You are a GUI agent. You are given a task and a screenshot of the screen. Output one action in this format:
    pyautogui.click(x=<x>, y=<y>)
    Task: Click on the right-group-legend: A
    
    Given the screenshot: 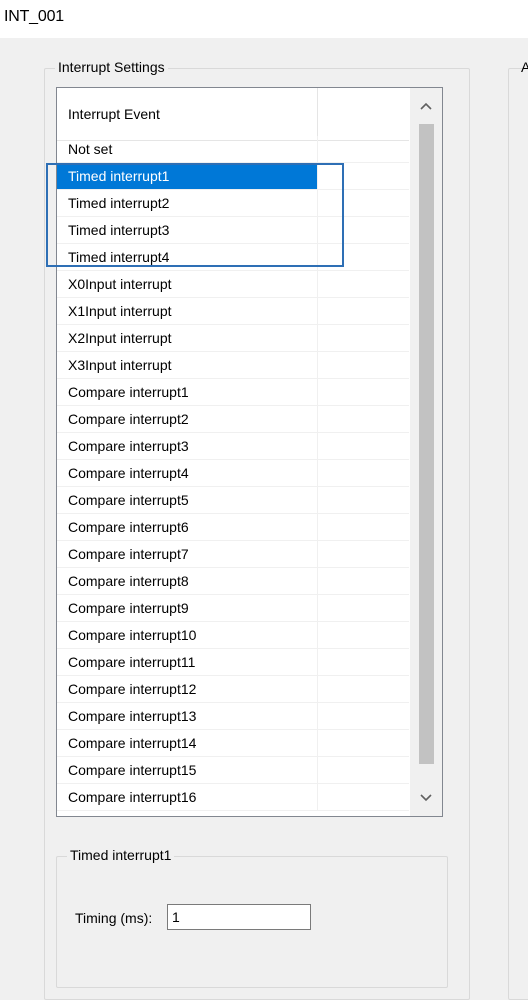 What is the action you would take?
    pyautogui.click(x=524, y=67)
    